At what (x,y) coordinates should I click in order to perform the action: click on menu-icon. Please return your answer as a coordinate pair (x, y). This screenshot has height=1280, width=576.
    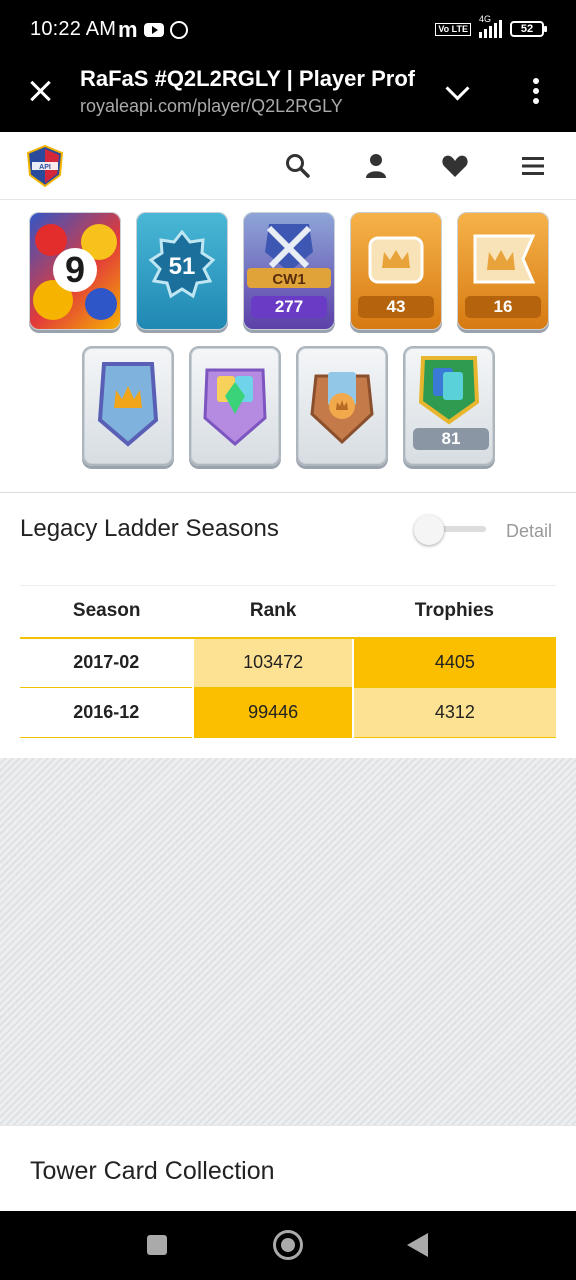
    Looking at the image, I should click on (533, 166).